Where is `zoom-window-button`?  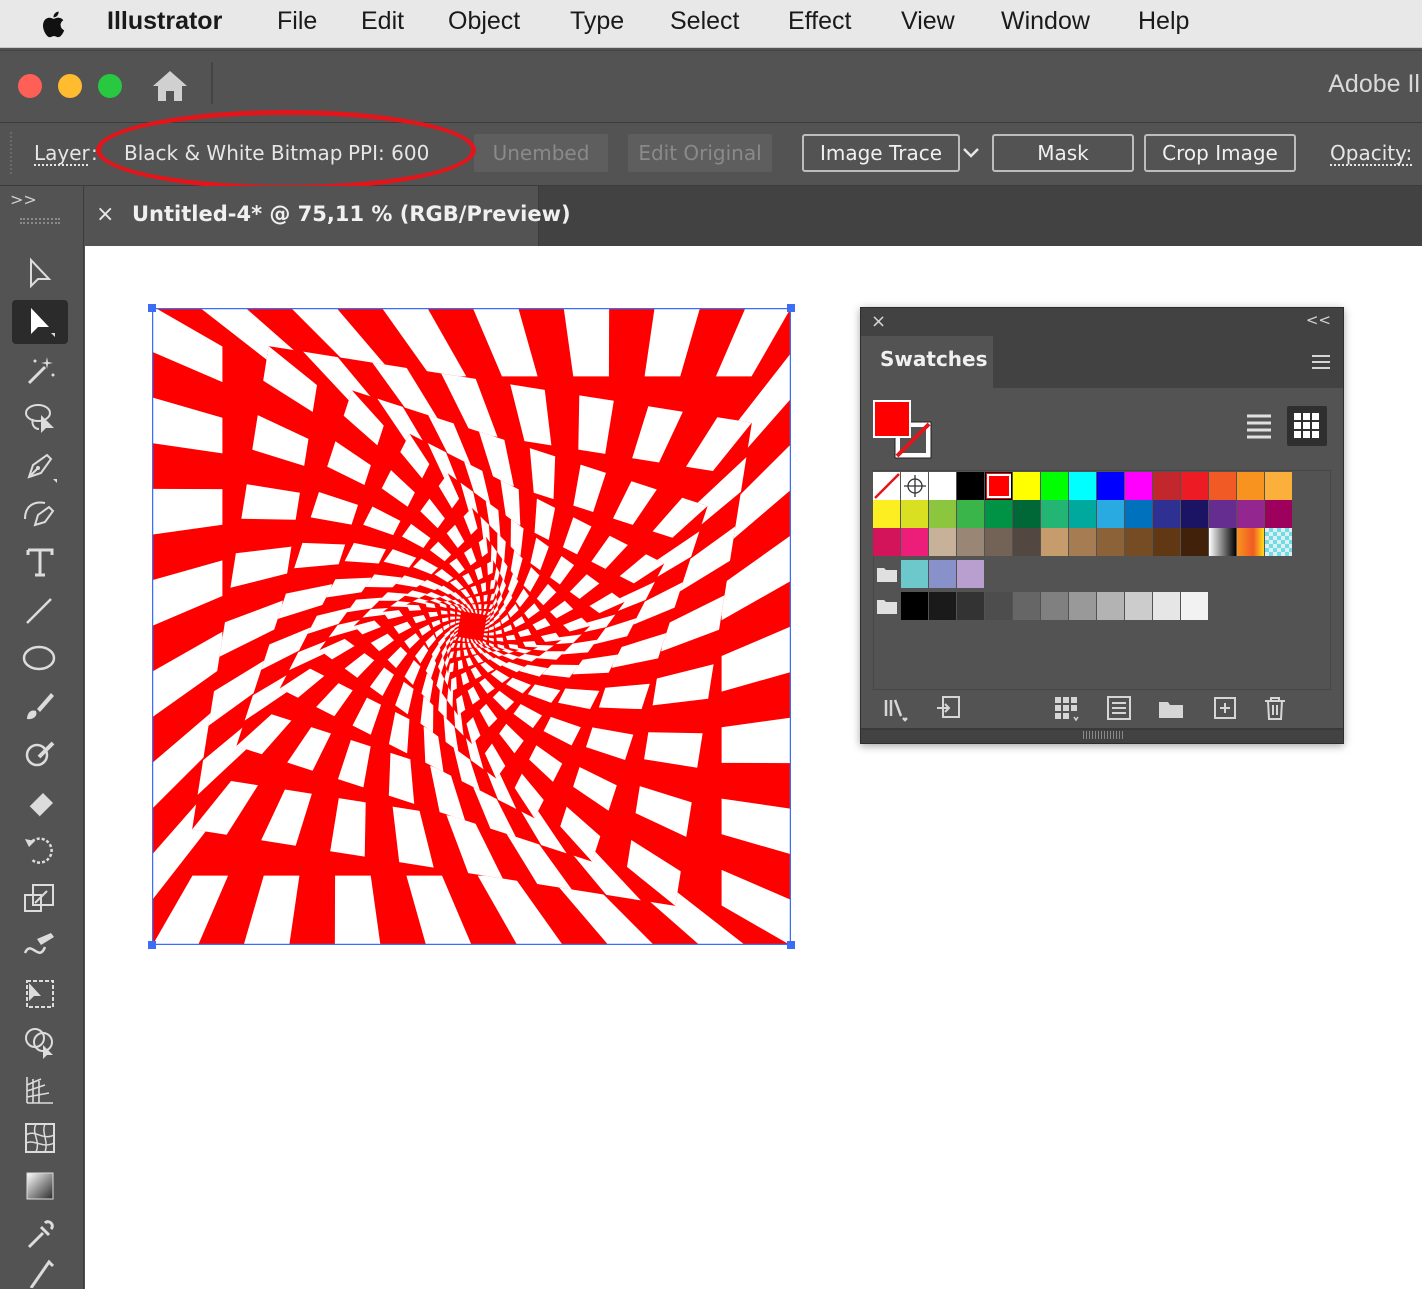
zoom-window-button is located at coordinates (110, 86).